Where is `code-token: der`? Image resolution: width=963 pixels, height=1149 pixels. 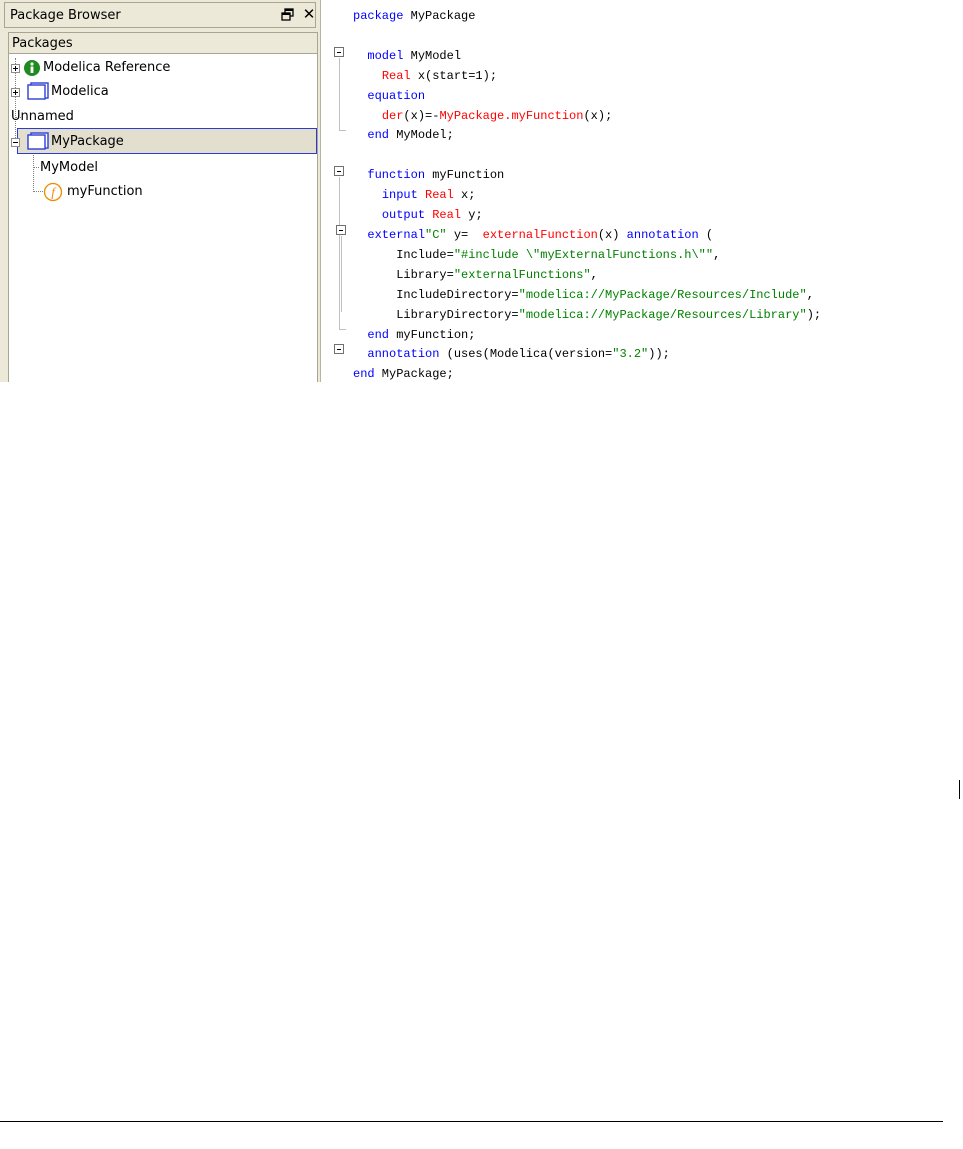
code-token: der is located at coordinates (392, 115).